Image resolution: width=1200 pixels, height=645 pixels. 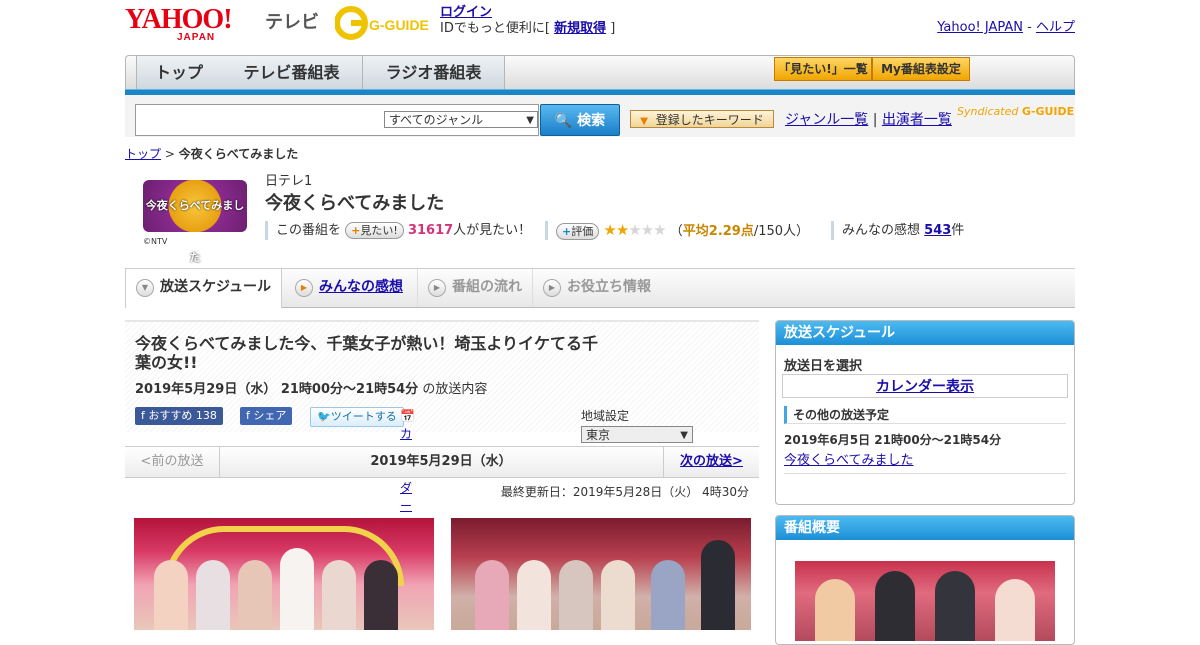 What do you see at coordinates (292, 21) in the screenshot?
I see `service-name: テレビ` at bounding box center [292, 21].